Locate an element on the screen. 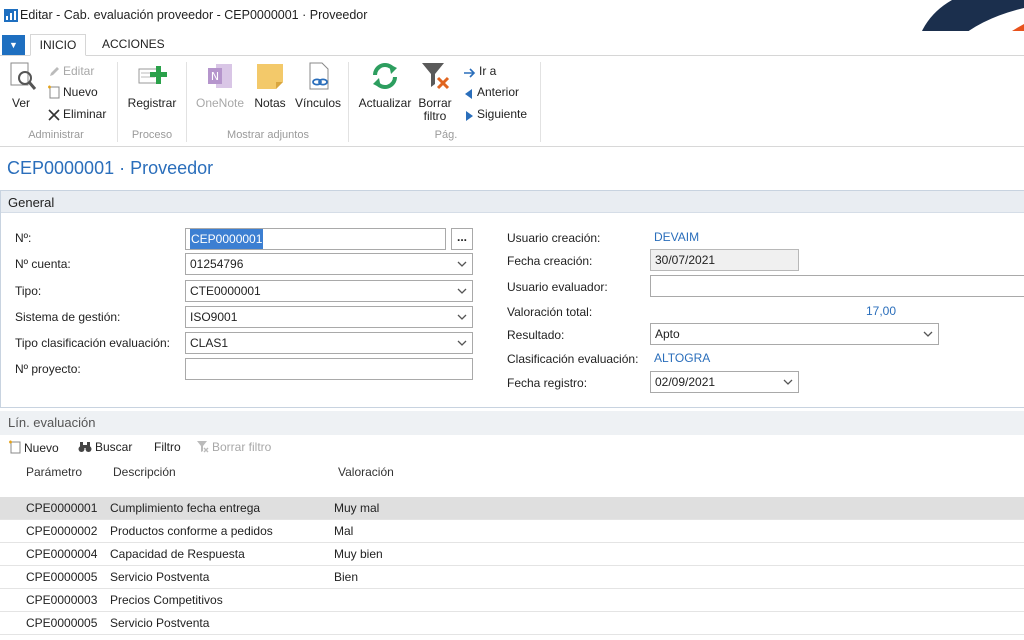 The image size is (1024, 640). column-header-descripcion: Descripción is located at coordinates (144, 472).